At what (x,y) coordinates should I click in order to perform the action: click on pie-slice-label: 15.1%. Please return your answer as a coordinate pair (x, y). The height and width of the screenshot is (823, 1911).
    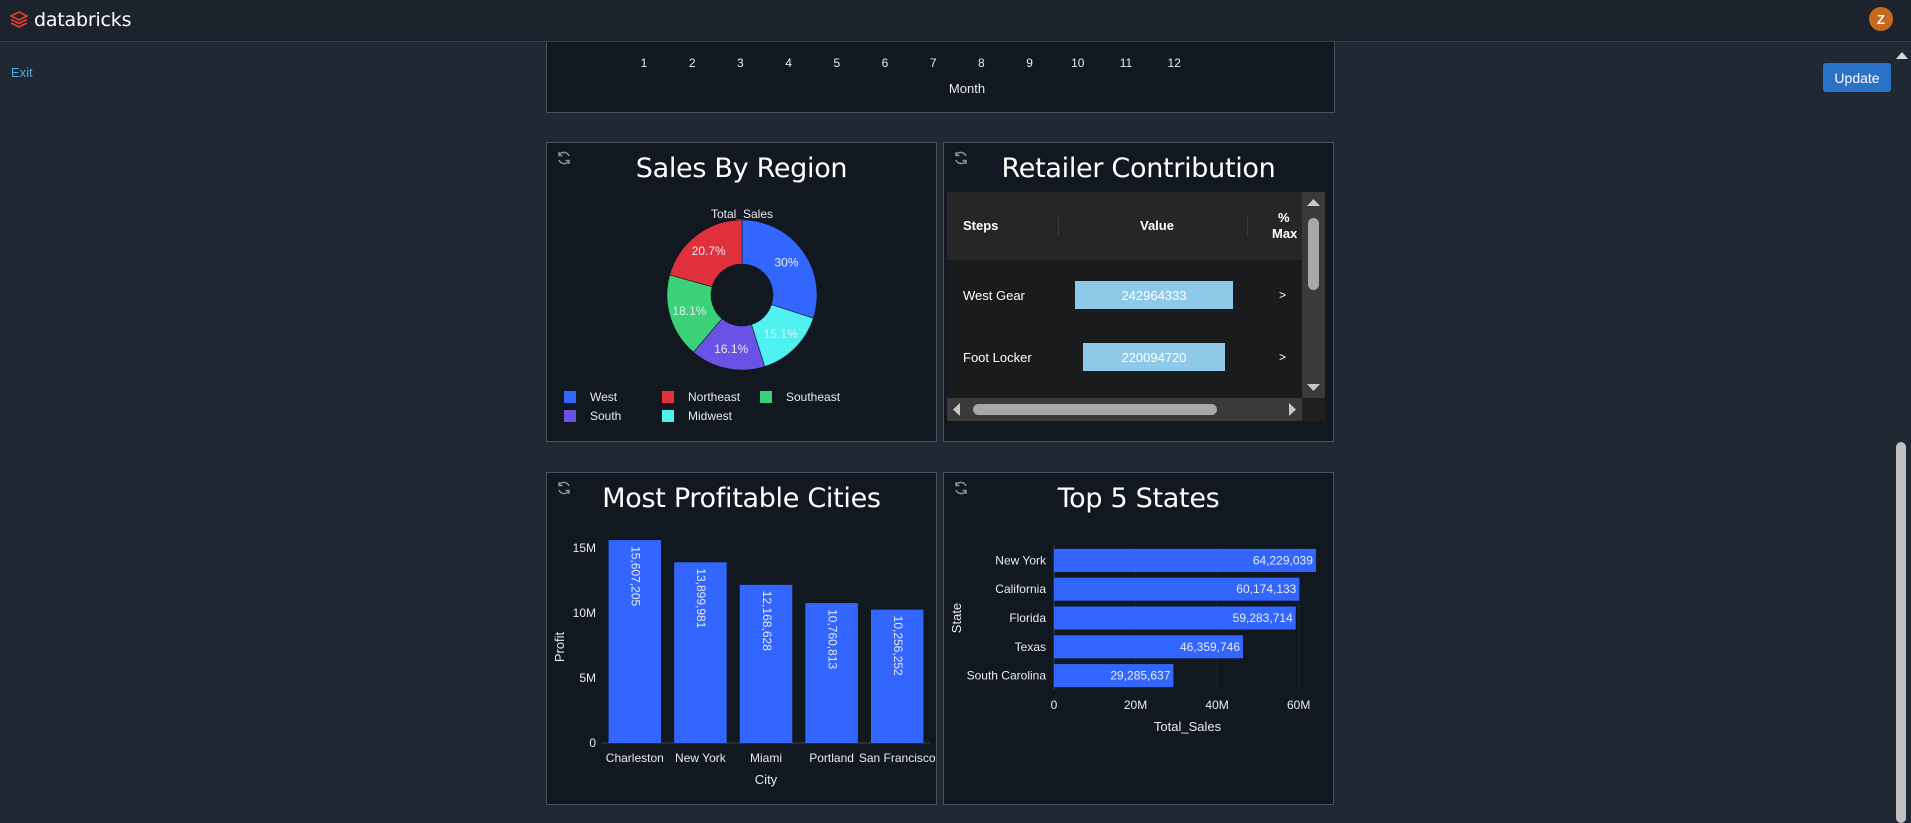
    Looking at the image, I should click on (781, 334).